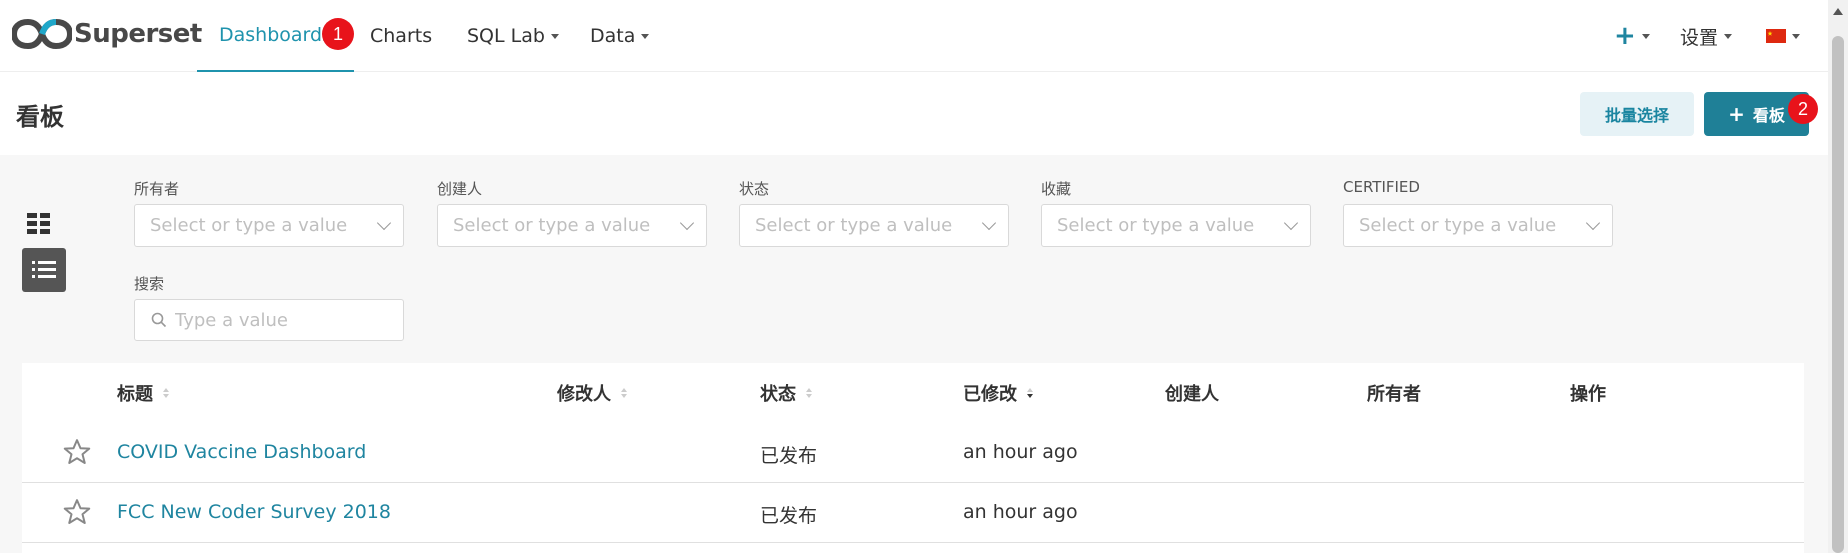 This screenshot has width=1848, height=553. Describe the element at coordinates (157, 189) in the screenshot. I see `filter-owner-label: 所有者` at that location.